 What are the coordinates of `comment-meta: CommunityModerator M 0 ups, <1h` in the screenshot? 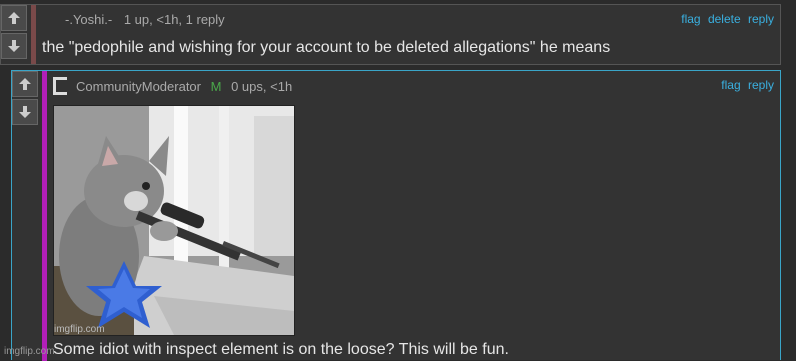 It's located at (184, 86).